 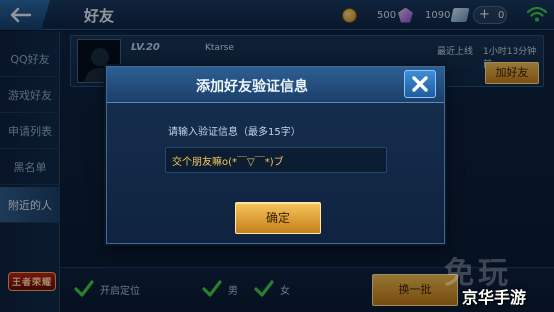 What do you see at coordinates (234, 132) in the screenshot?
I see `verify-prompt: 请输入验证信息（最多15字）` at bounding box center [234, 132].